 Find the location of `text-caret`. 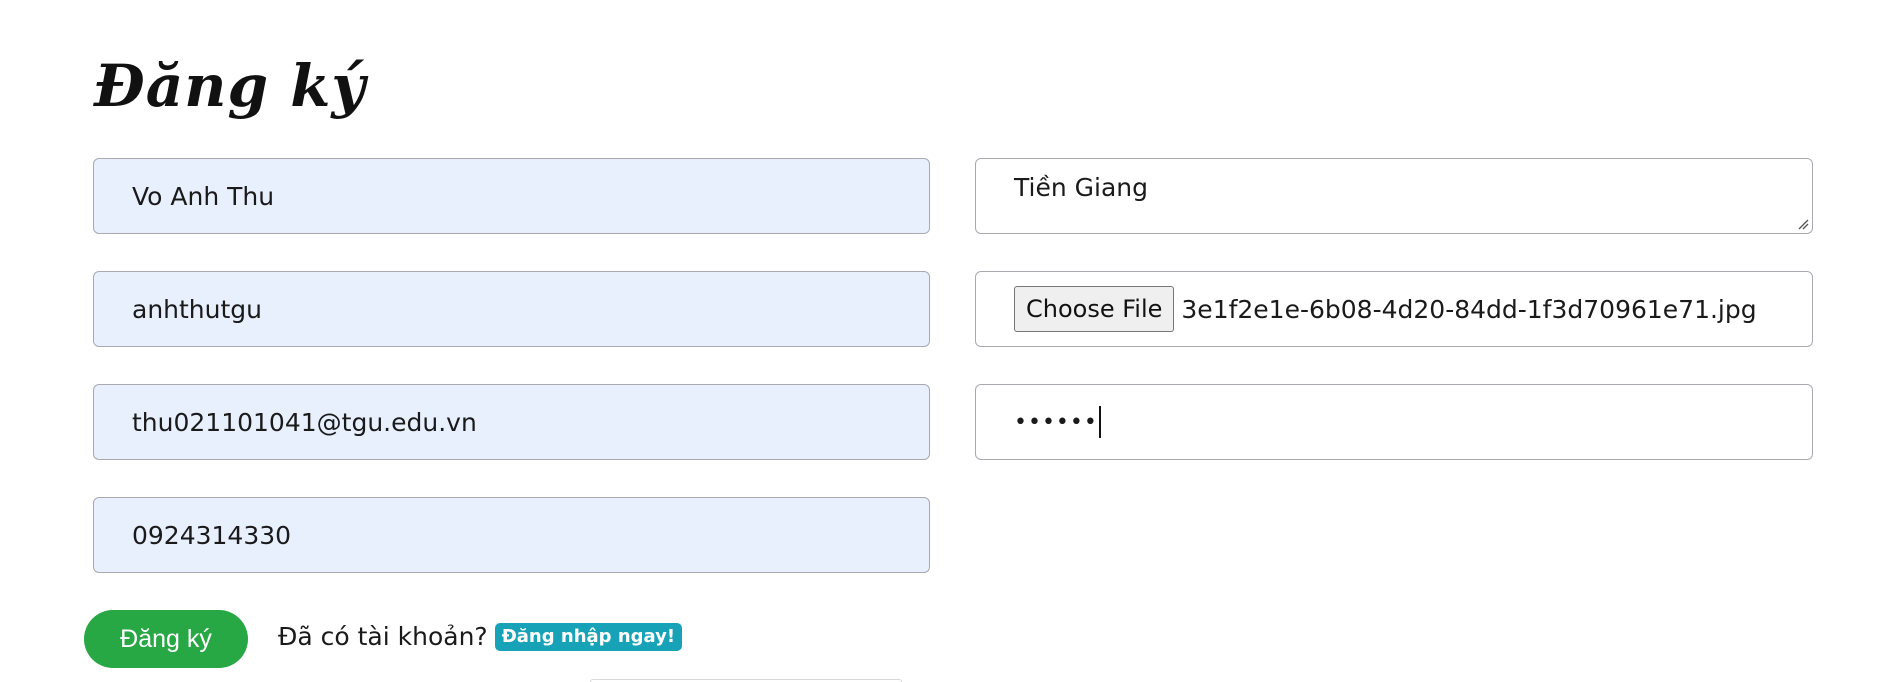

text-caret is located at coordinates (1099, 422).